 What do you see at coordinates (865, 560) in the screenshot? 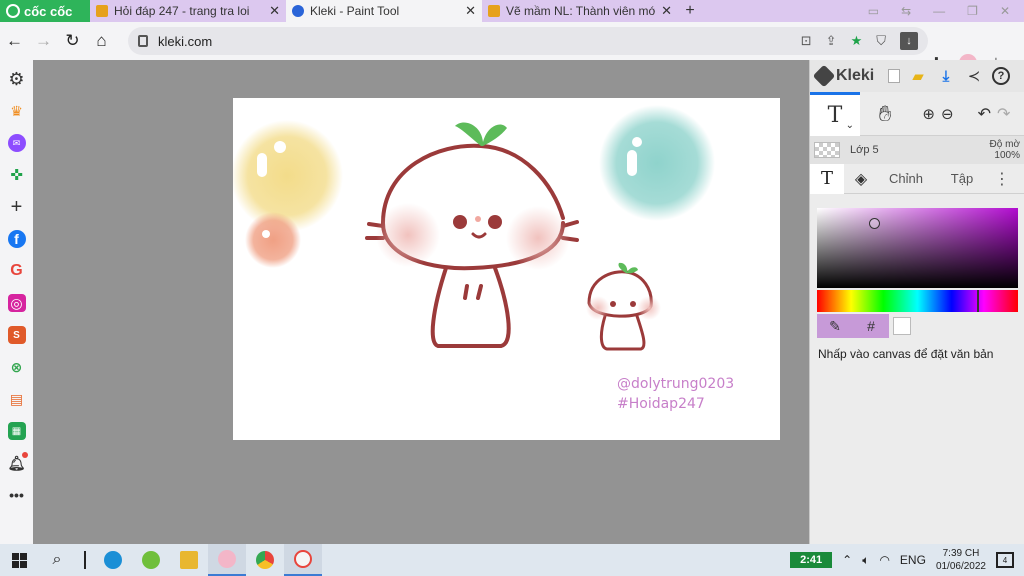
I see `volume-icon: 🔈︎` at bounding box center [865, 560].